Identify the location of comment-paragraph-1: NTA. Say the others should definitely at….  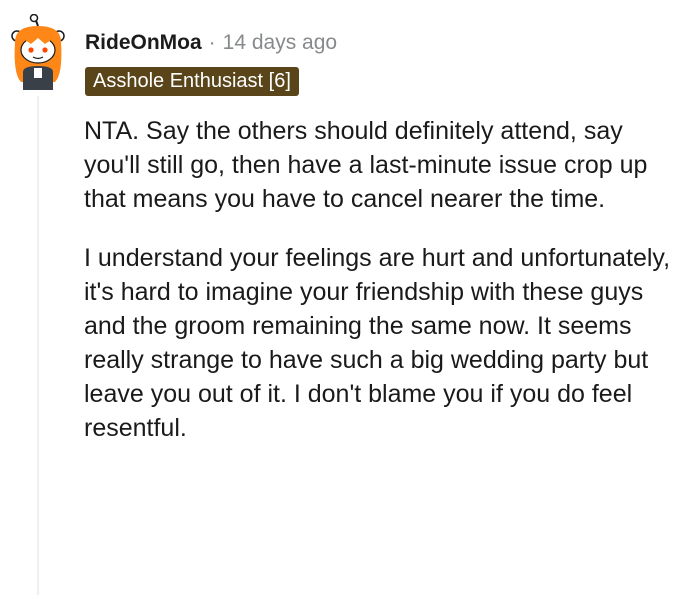
(366, 165).